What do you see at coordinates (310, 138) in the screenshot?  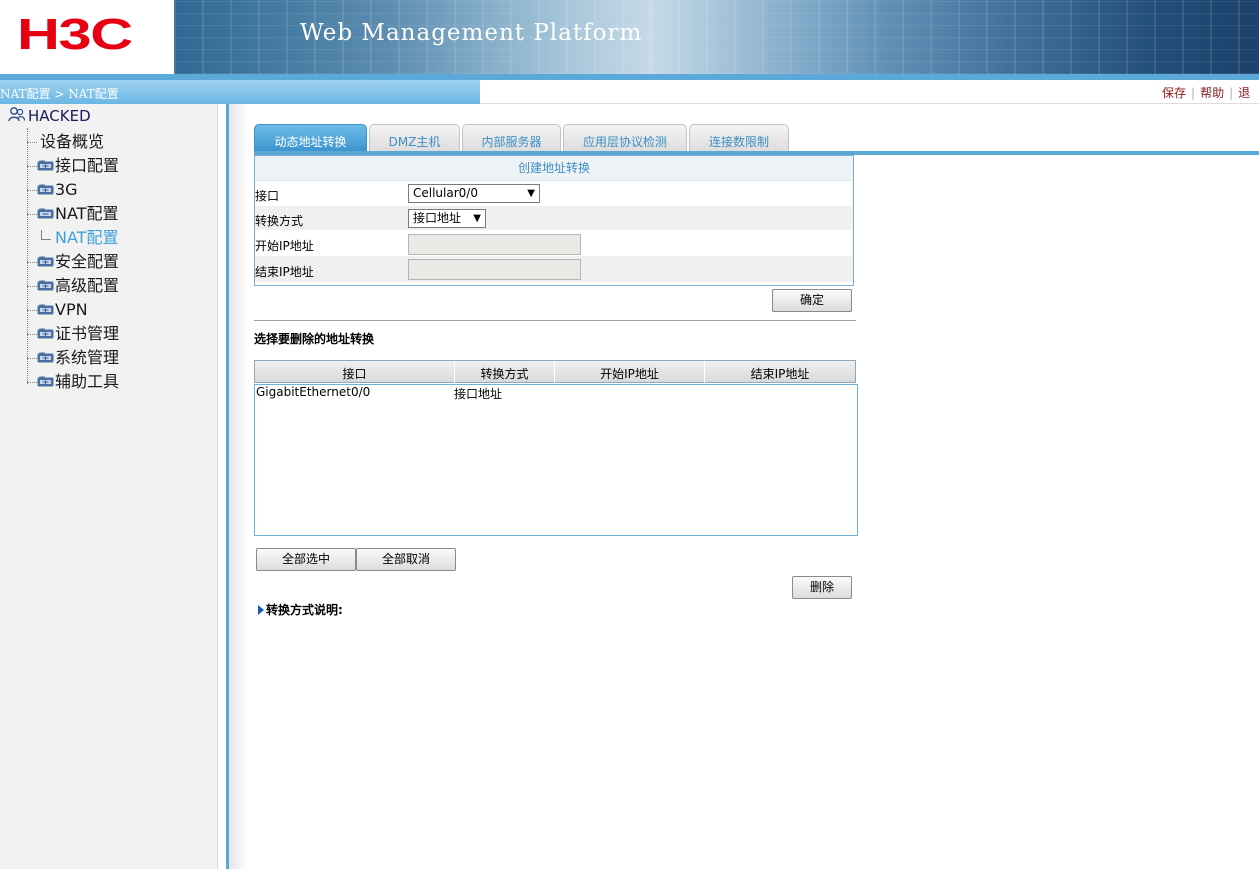 I see `tab-dynamic-nat: 动态地址转换` at bounding box center [310, 138].